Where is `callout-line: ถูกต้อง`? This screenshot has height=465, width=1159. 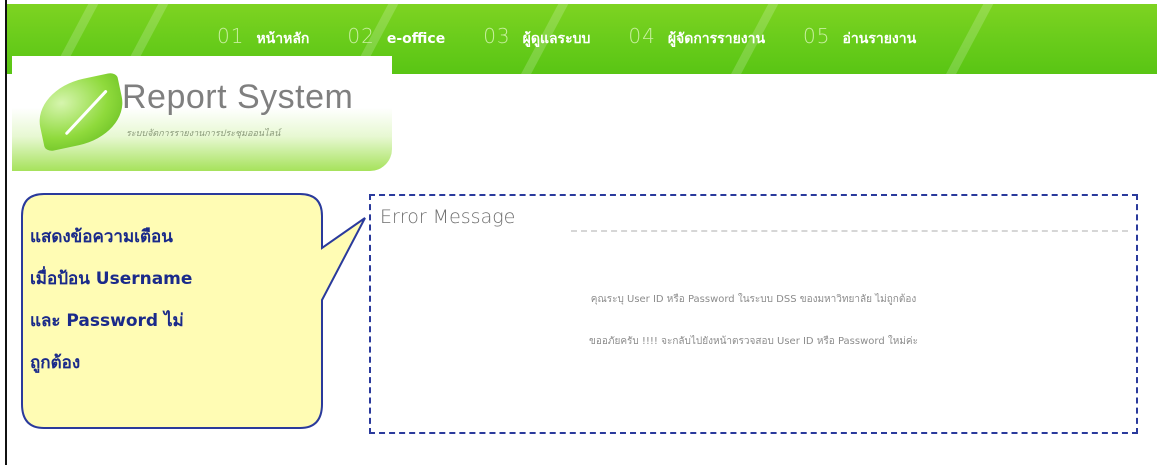 callout-line: ถูกต้อง is located at coordinates (55, 363).